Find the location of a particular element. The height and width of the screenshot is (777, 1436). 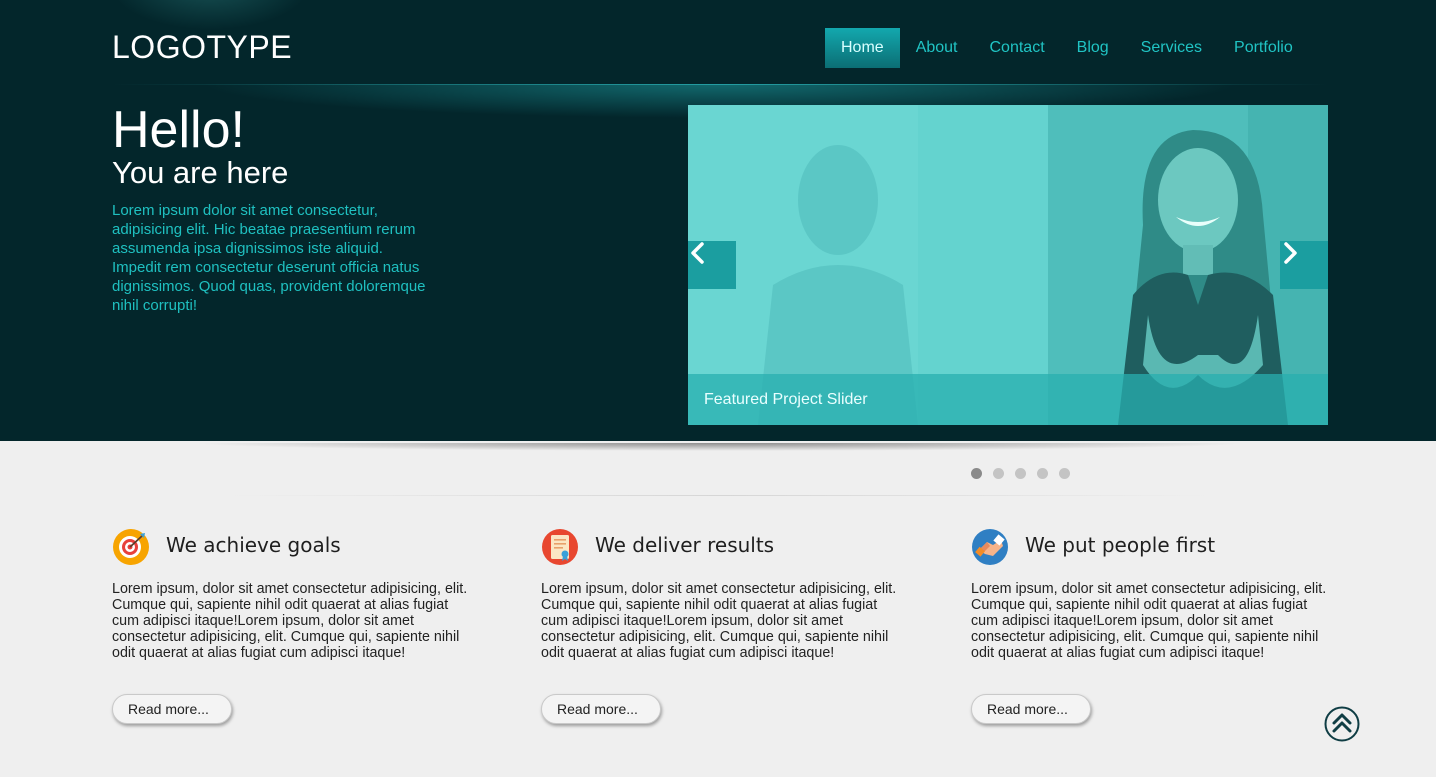

slider-caption: Featured Project Slider is located at coordinates (1008, 399).